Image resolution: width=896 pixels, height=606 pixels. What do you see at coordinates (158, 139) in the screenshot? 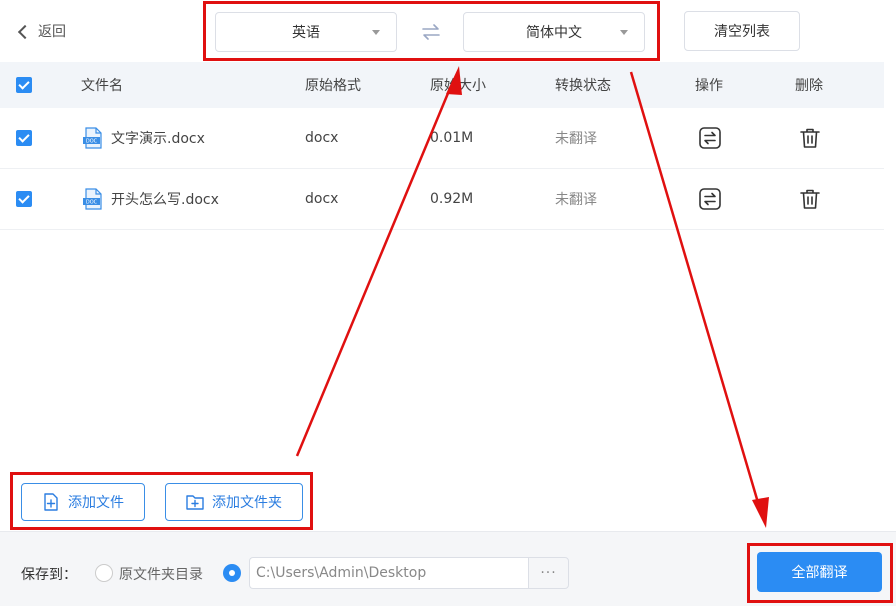
I see `file-name: 文字演示.docx` at bounding box center [158, 139].